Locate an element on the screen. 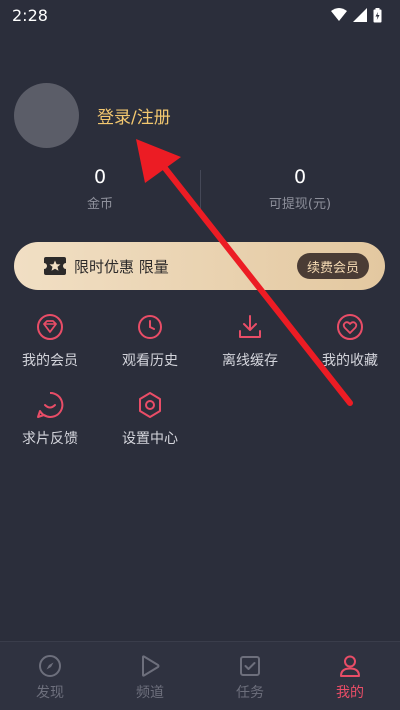 The height and width of the screenshot is (710, 400). tab-channels: 频道 is located at coordinates (150, 676).